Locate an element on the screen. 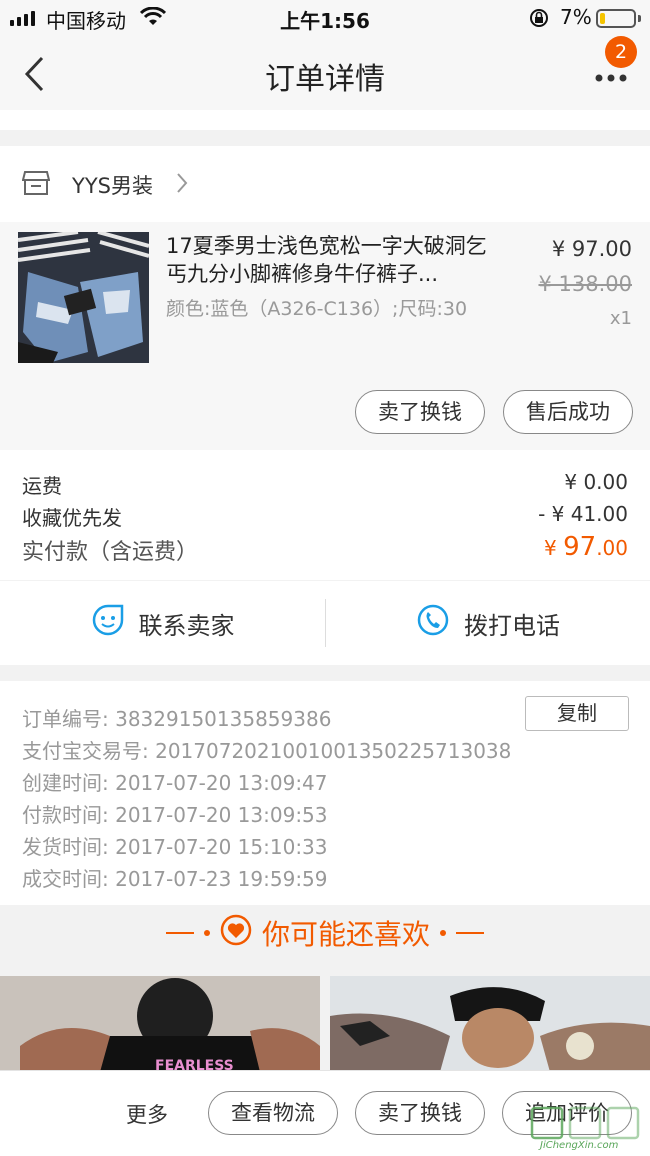 The image size is (650, 1156). call-phone-button: 拨打电话 is located at coordinates (488, 623).